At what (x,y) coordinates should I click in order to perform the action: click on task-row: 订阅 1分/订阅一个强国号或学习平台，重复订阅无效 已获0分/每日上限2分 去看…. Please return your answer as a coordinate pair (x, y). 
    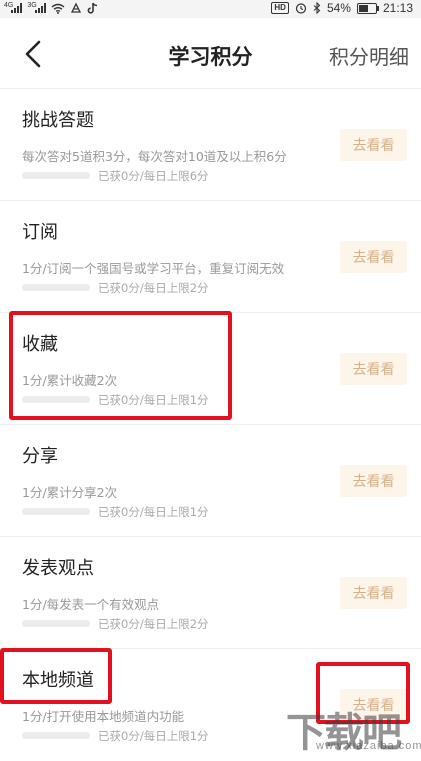
    Looking at the image, I should click on (210, 256).